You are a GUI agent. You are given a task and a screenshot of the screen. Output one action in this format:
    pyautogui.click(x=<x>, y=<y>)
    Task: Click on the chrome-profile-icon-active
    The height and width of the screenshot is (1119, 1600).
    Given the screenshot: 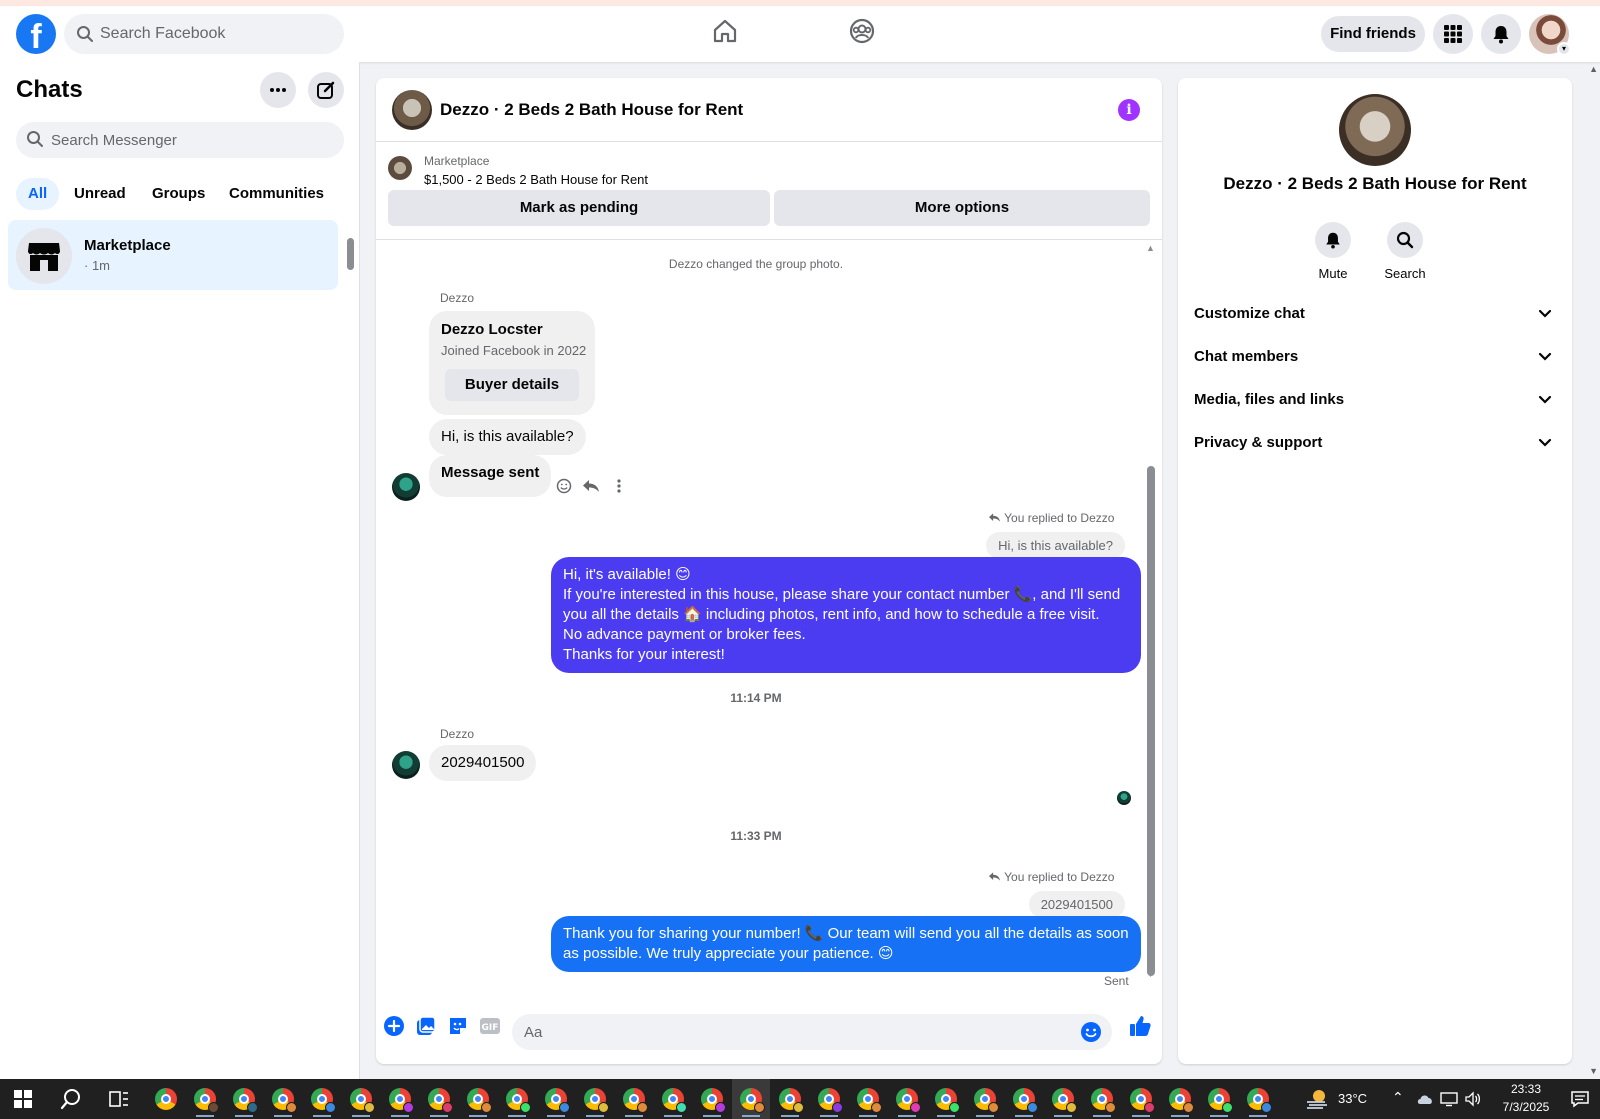 What is the action you would take?
    pyautogui.click(x=751, y=1099)
    